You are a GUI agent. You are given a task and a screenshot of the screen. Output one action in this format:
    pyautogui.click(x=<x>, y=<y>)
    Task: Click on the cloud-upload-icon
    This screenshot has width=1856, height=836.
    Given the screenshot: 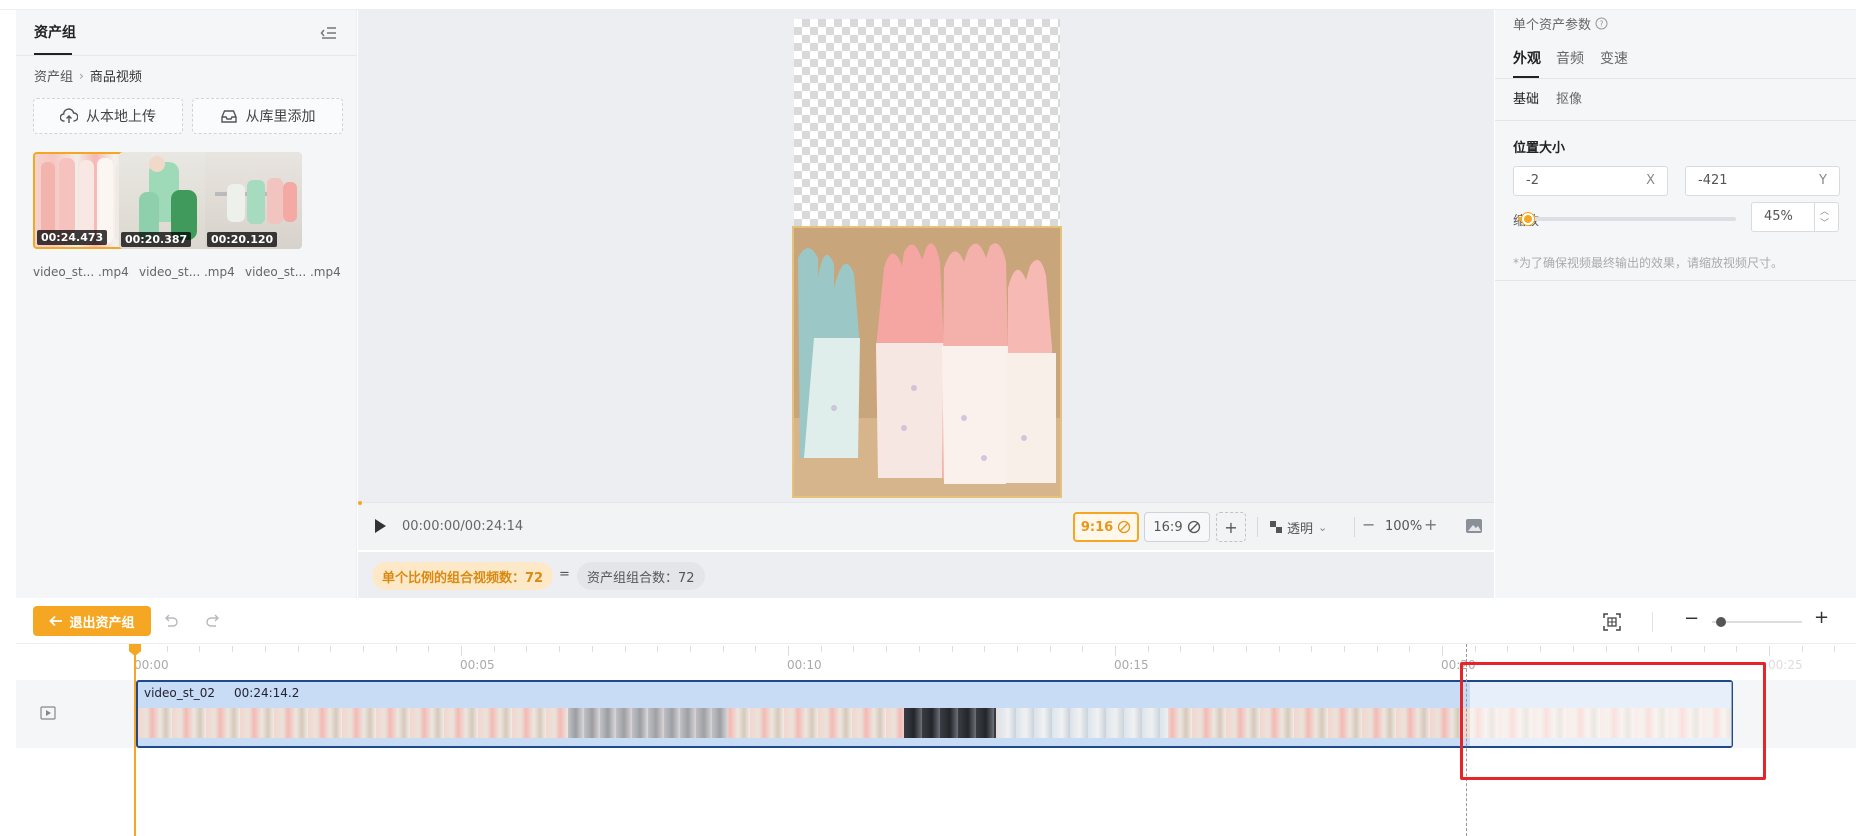 What is the action you would take?
    pyautogui.click(x=69, y=115)
    